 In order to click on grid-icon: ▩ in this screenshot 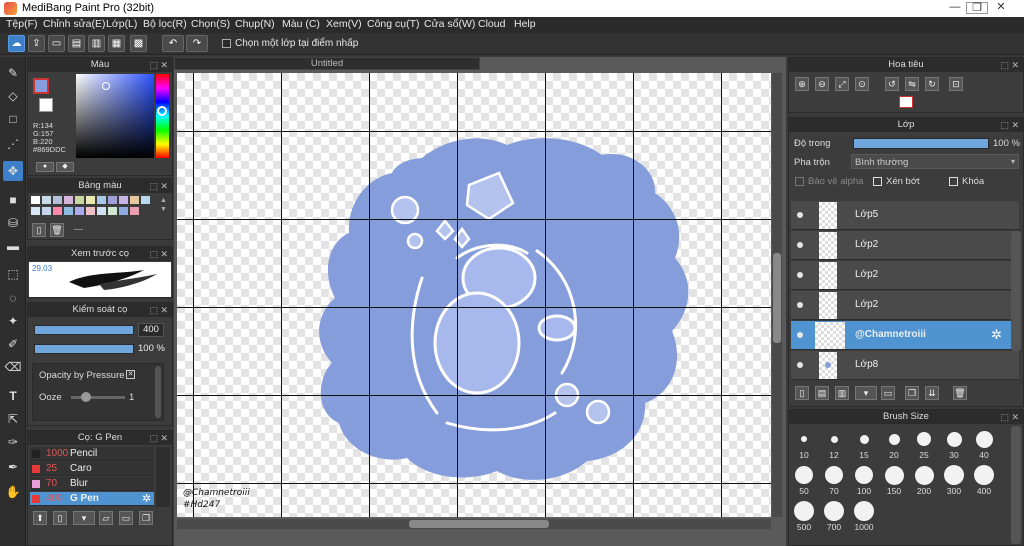, I will do `click(138, 43)`.